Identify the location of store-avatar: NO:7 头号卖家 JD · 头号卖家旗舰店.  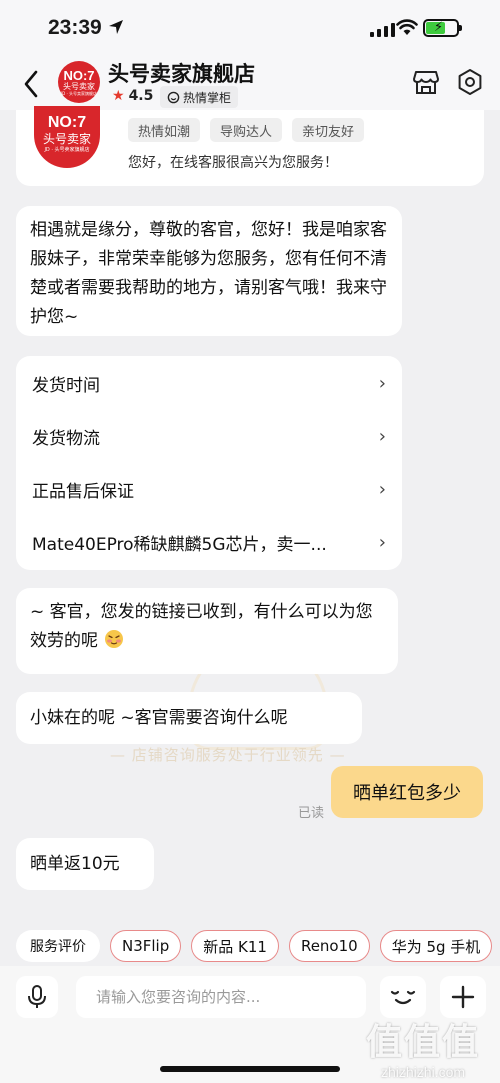
(79, 82).